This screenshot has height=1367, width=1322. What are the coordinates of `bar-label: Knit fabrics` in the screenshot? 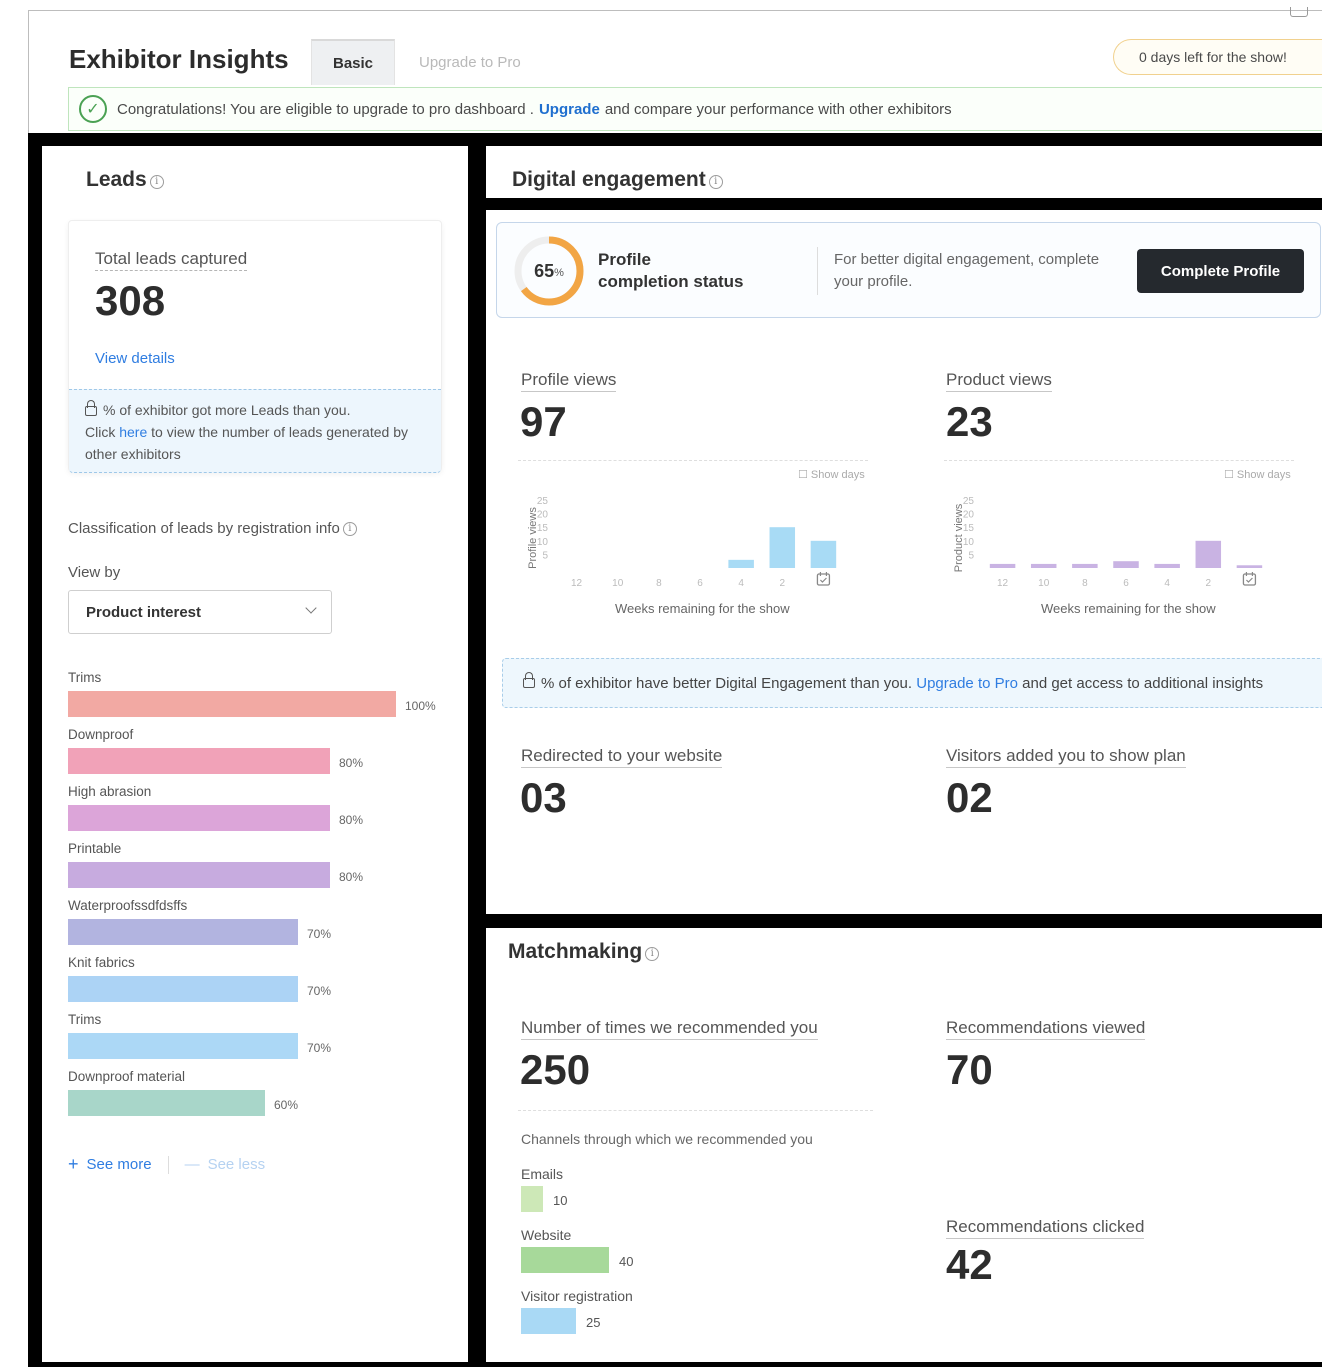 It's located at (101, 962).